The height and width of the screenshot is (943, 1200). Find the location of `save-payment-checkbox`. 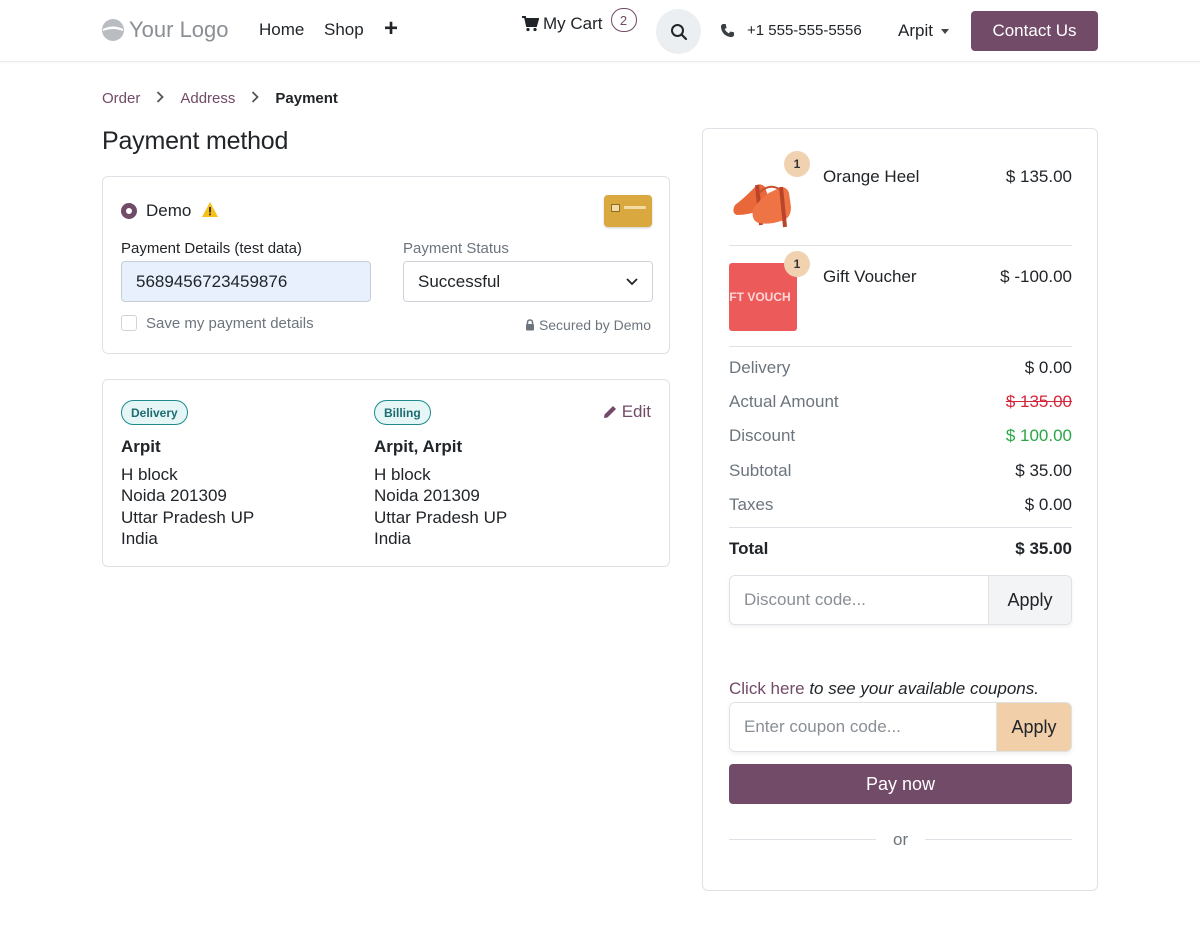

save-payment-checkbox is located at coordinates (129, 323).